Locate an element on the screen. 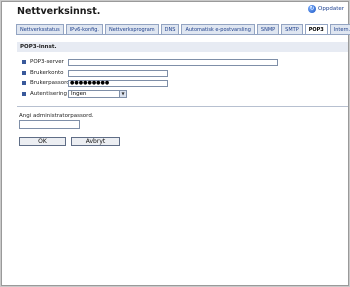 Image resolution: width=350 pixels, height=287 pixels. account-label: Brukerkonto is located at coordinates (47, 73).